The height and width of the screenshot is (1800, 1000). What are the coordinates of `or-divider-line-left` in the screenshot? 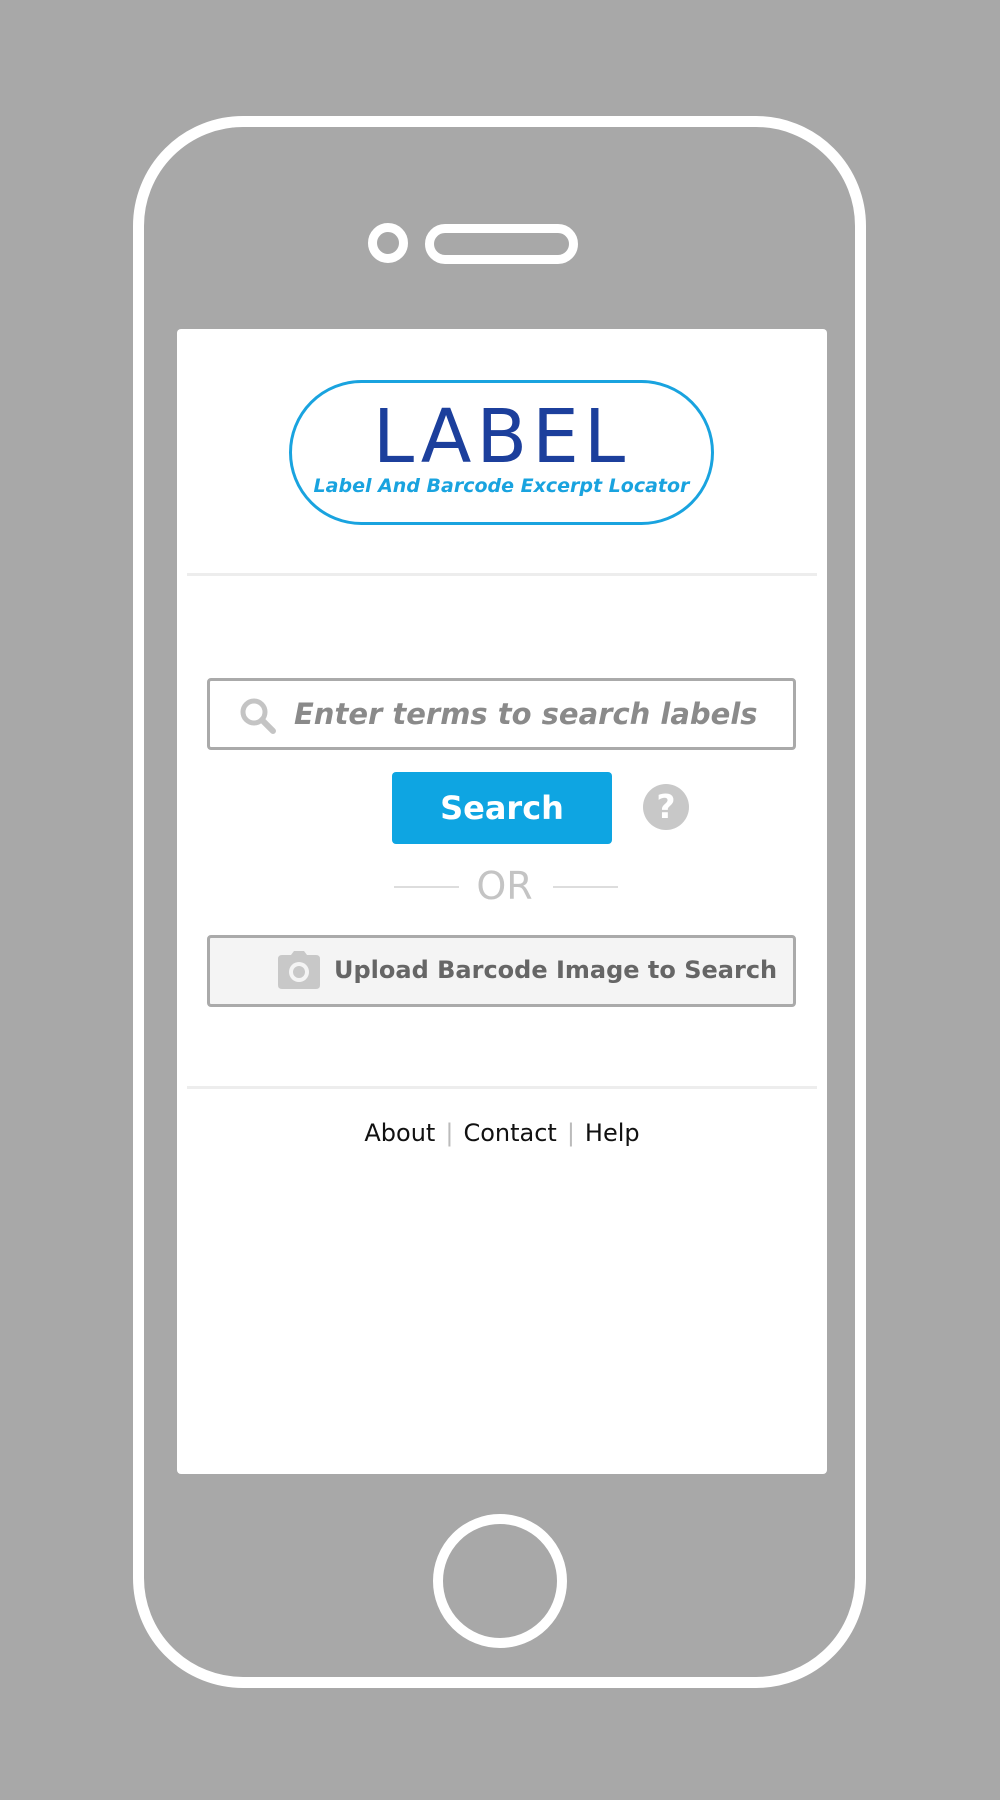 It's located at (426, 887).